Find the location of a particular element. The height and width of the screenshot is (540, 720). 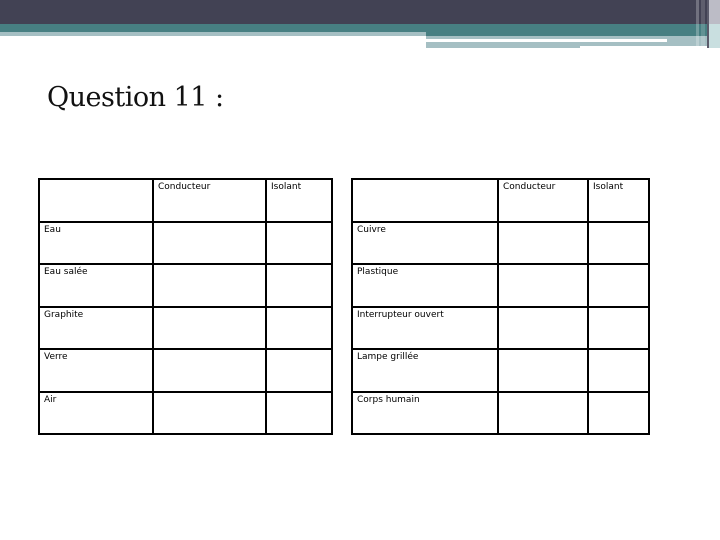

slide-title: Question 11 : is located at coordinates (135, 97).